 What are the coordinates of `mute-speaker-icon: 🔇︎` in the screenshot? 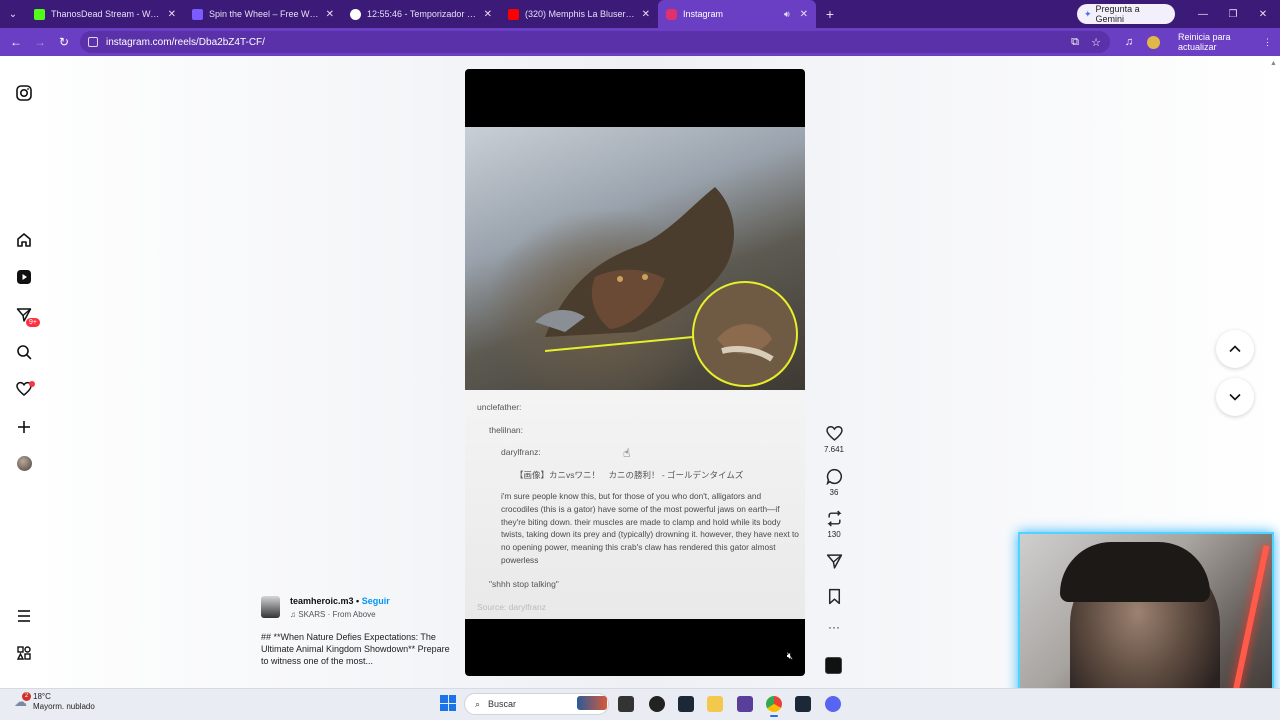 It's located at (790, 656).